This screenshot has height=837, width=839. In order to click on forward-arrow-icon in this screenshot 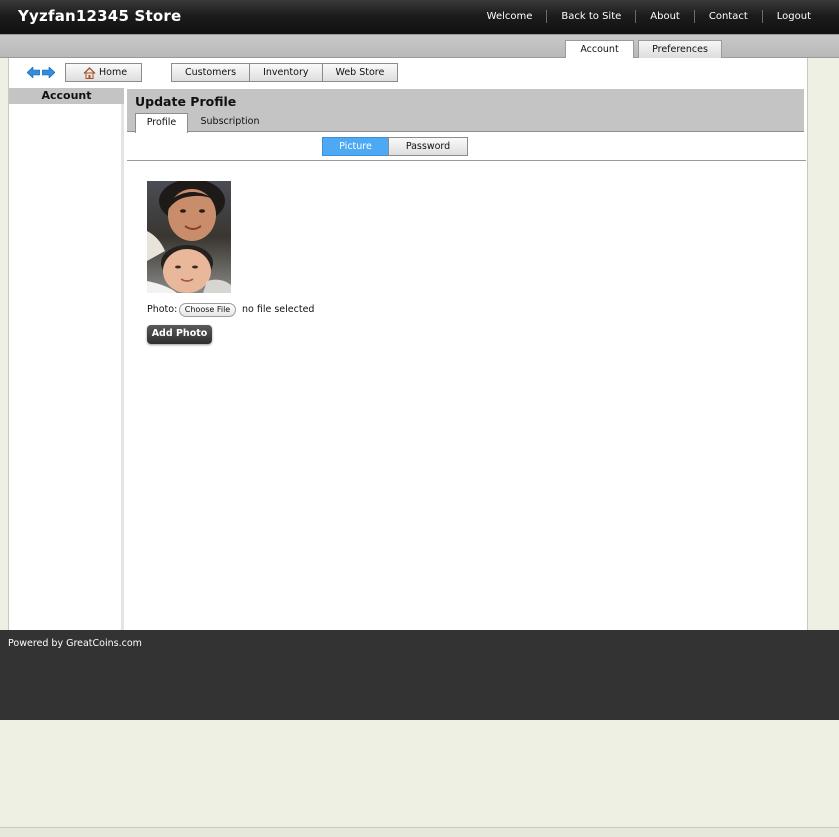, I will do `click(48, 72)`.